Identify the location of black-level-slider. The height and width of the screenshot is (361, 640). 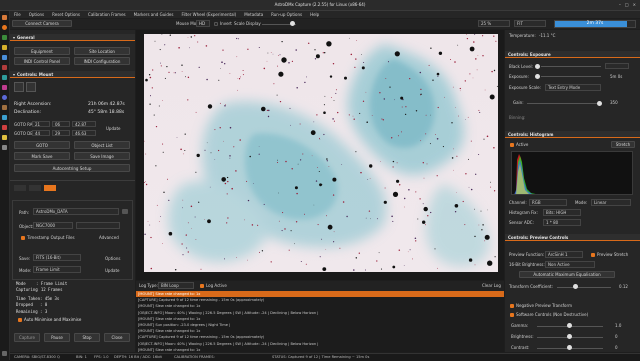
(571, 66).